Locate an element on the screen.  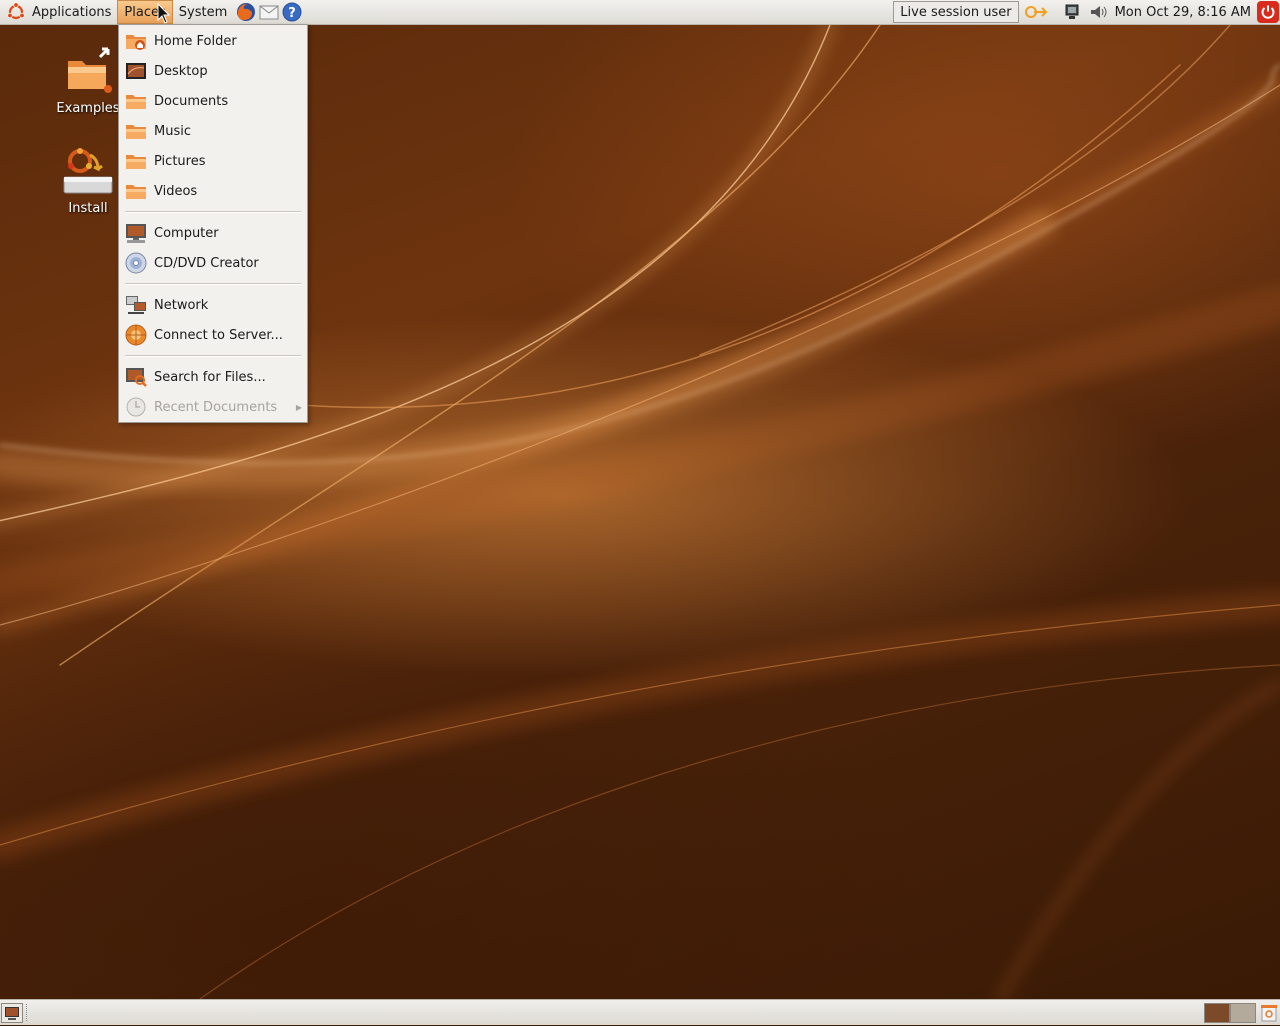
volume-control is located at coordinates (1098, 12).